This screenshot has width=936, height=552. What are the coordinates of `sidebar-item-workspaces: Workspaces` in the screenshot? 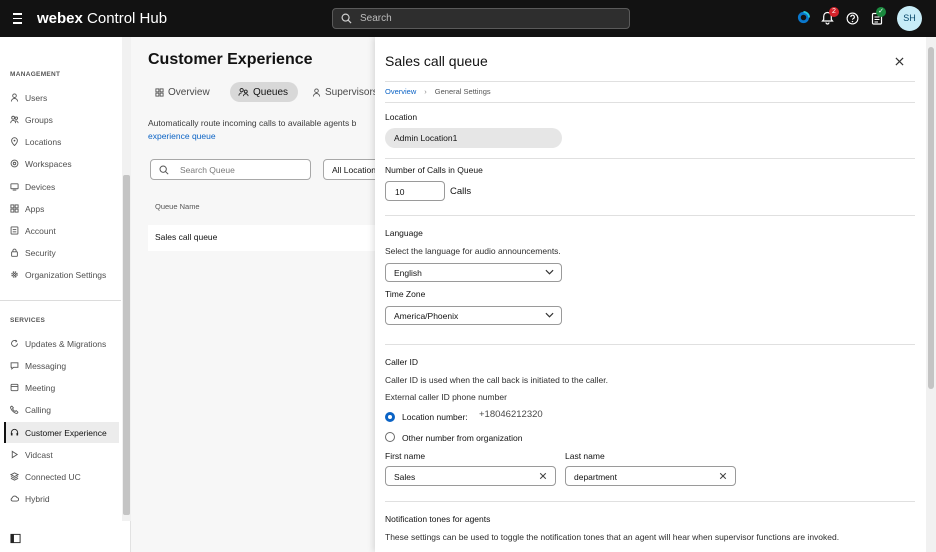 It's located at (61, 163).